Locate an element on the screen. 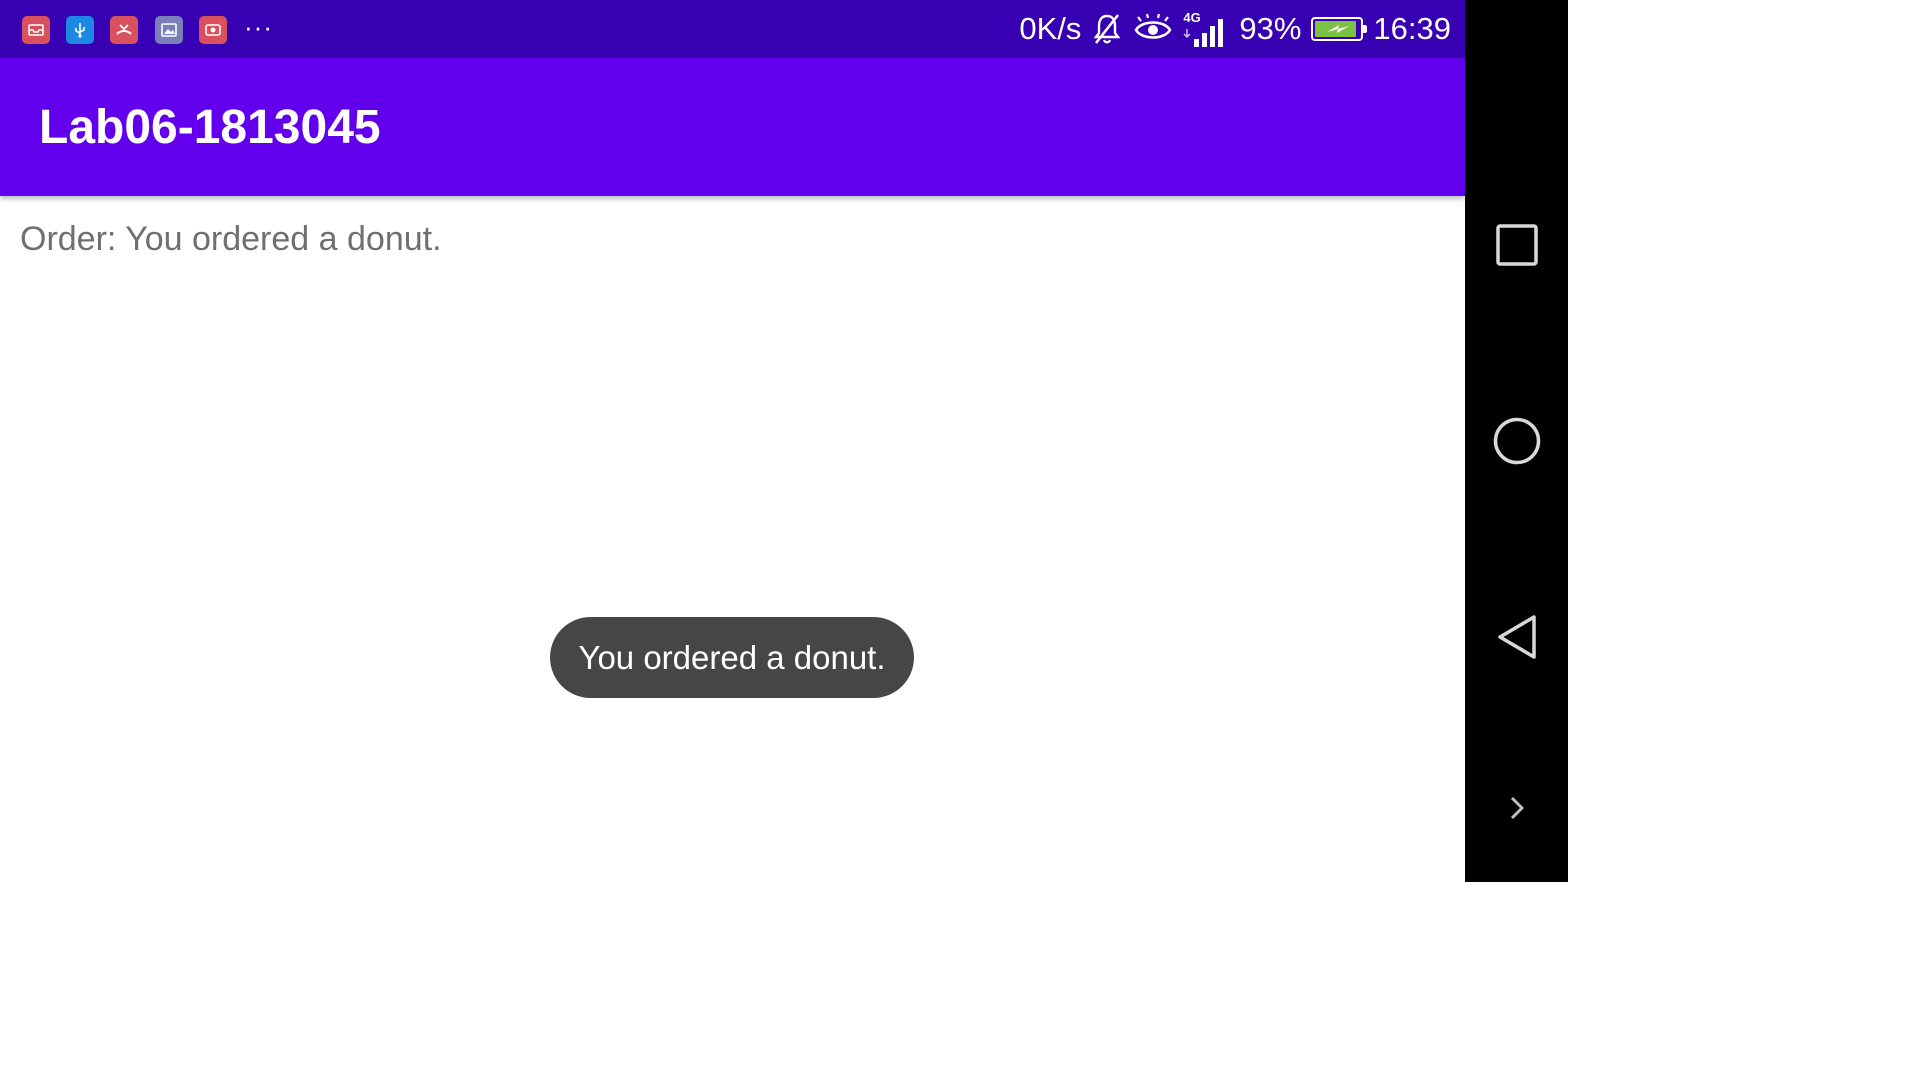 The width and height of the screenshot is (1920, 1080). missed-call-icon is located at coordinates (124, 30).